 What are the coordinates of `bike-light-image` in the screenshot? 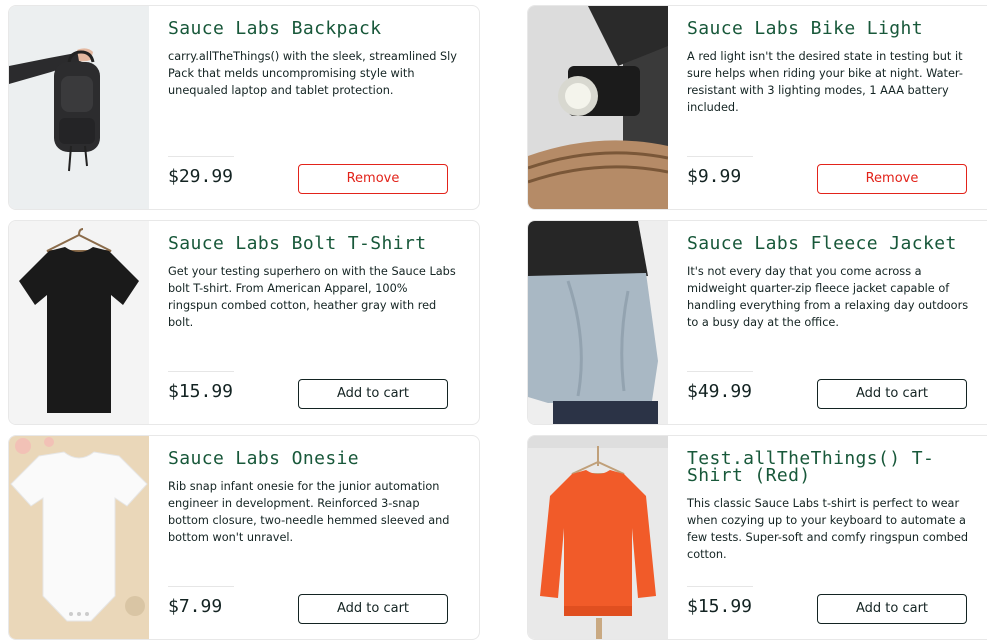 It's located at (598, 107).